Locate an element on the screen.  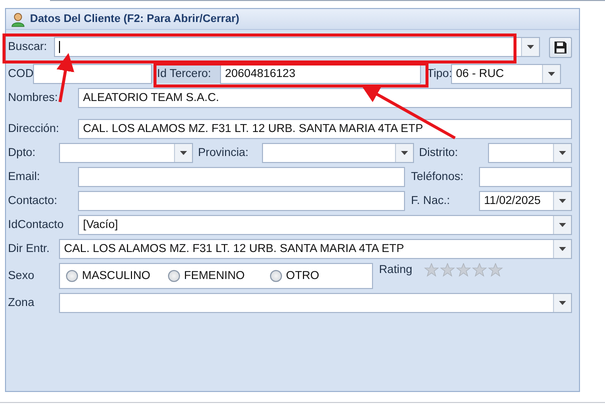
user-icon is located at coordinates (18, 19).